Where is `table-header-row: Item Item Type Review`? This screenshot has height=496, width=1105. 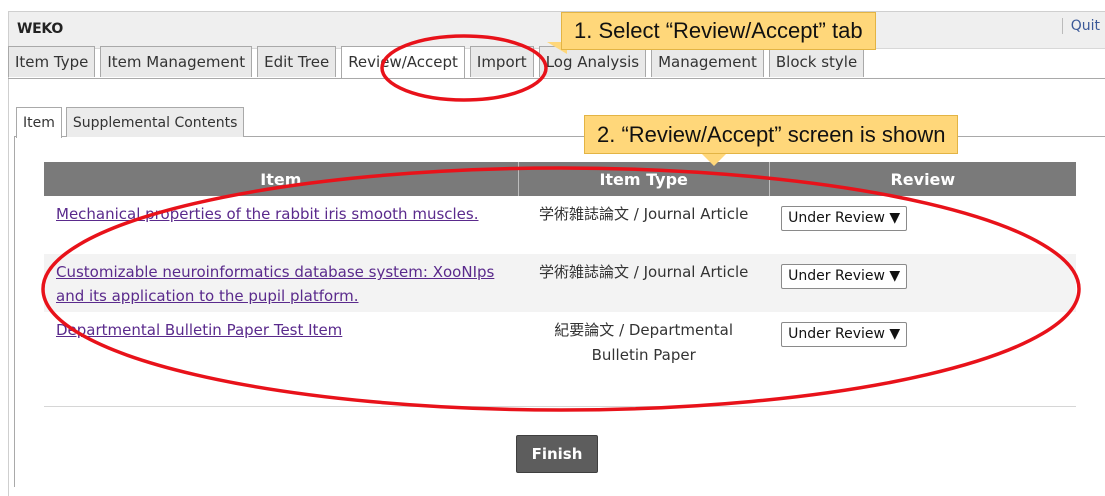
table-header-row: Item Item Type Review is located at coordinates (560, 179).